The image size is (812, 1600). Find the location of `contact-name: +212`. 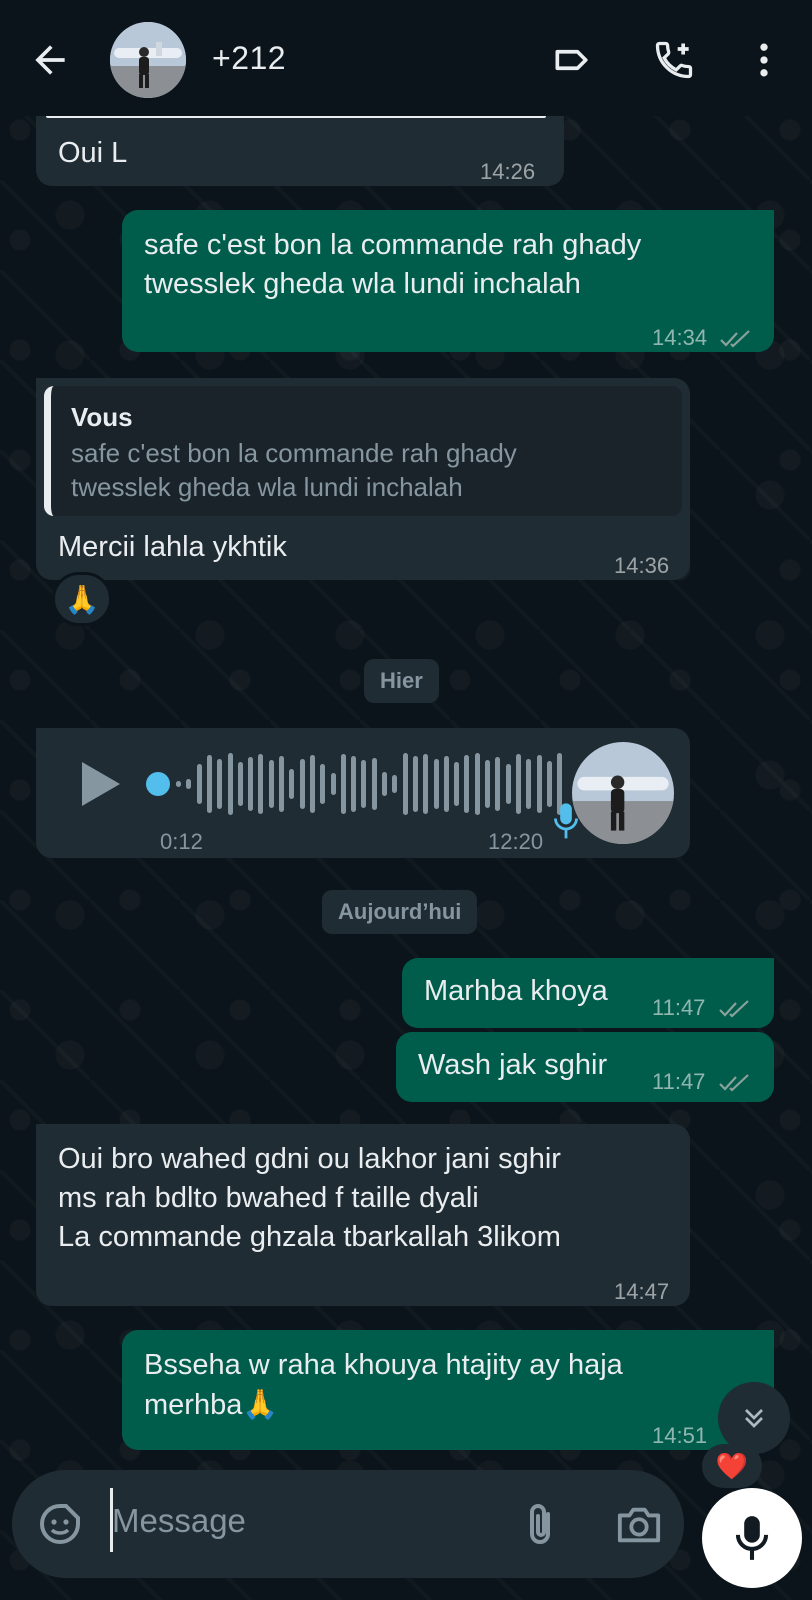

contact-name: +212 is located at coordinates (249, 58).